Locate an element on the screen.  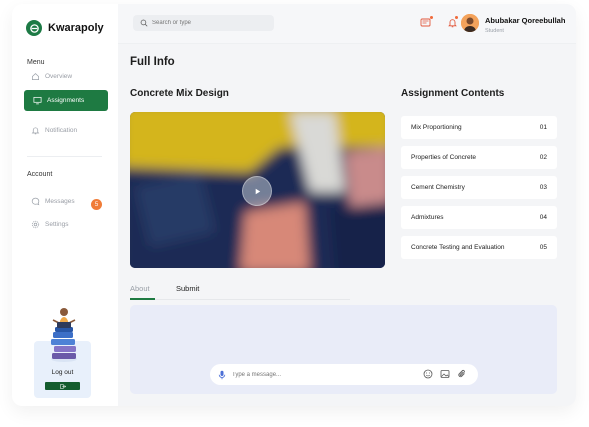
sidebar-item-overview: Overview is located at coordinates (51, 76).